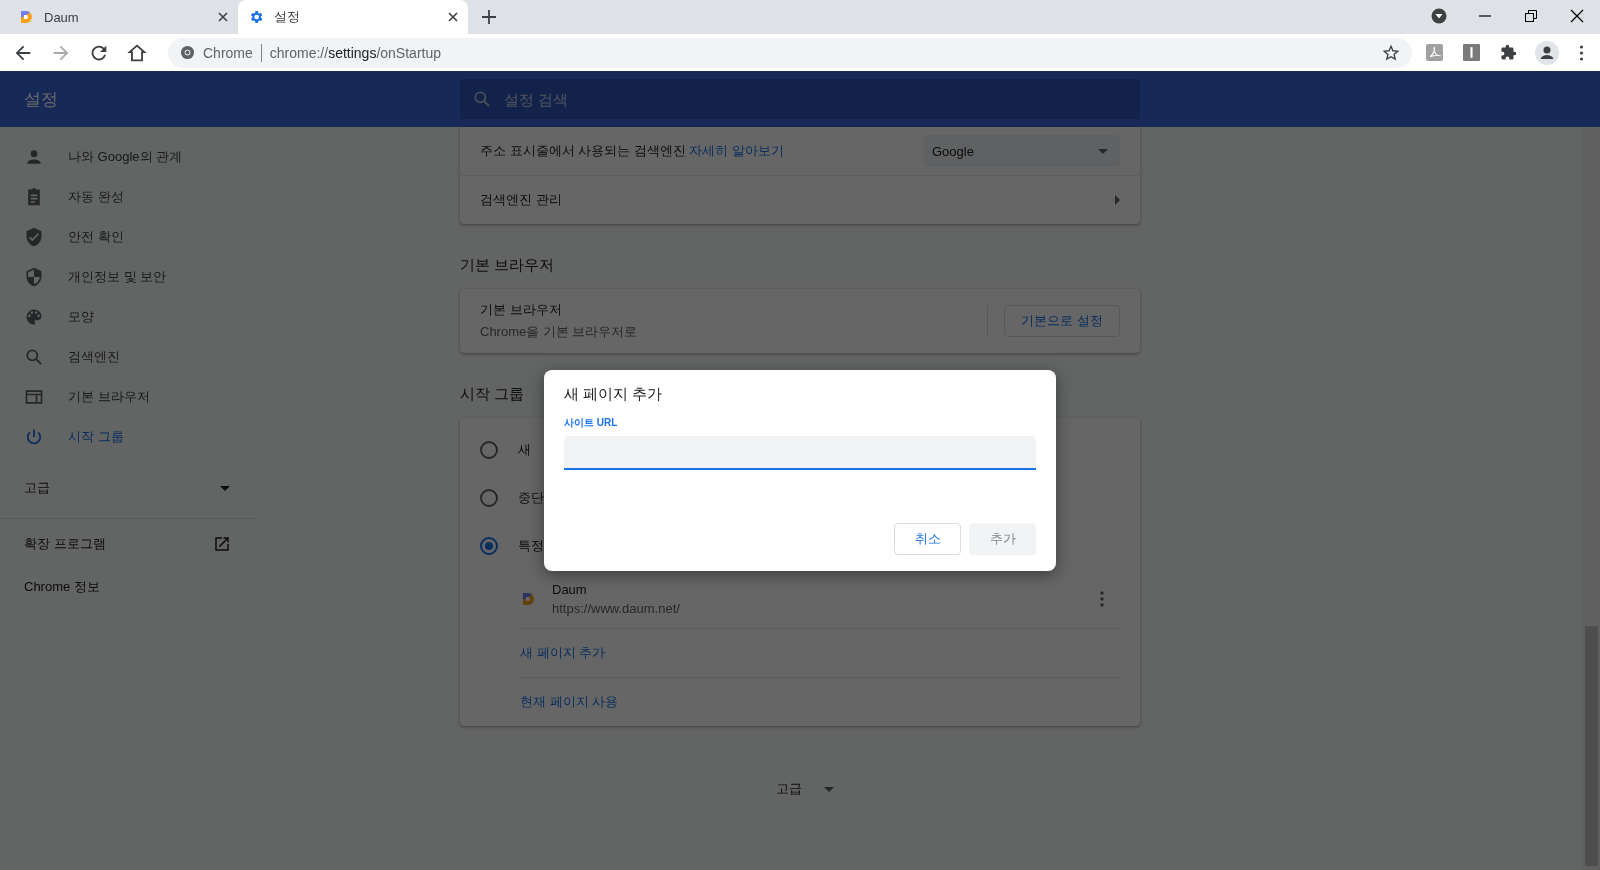  I want to click on search-engine-dropdown: Google, so click(1022, 151).